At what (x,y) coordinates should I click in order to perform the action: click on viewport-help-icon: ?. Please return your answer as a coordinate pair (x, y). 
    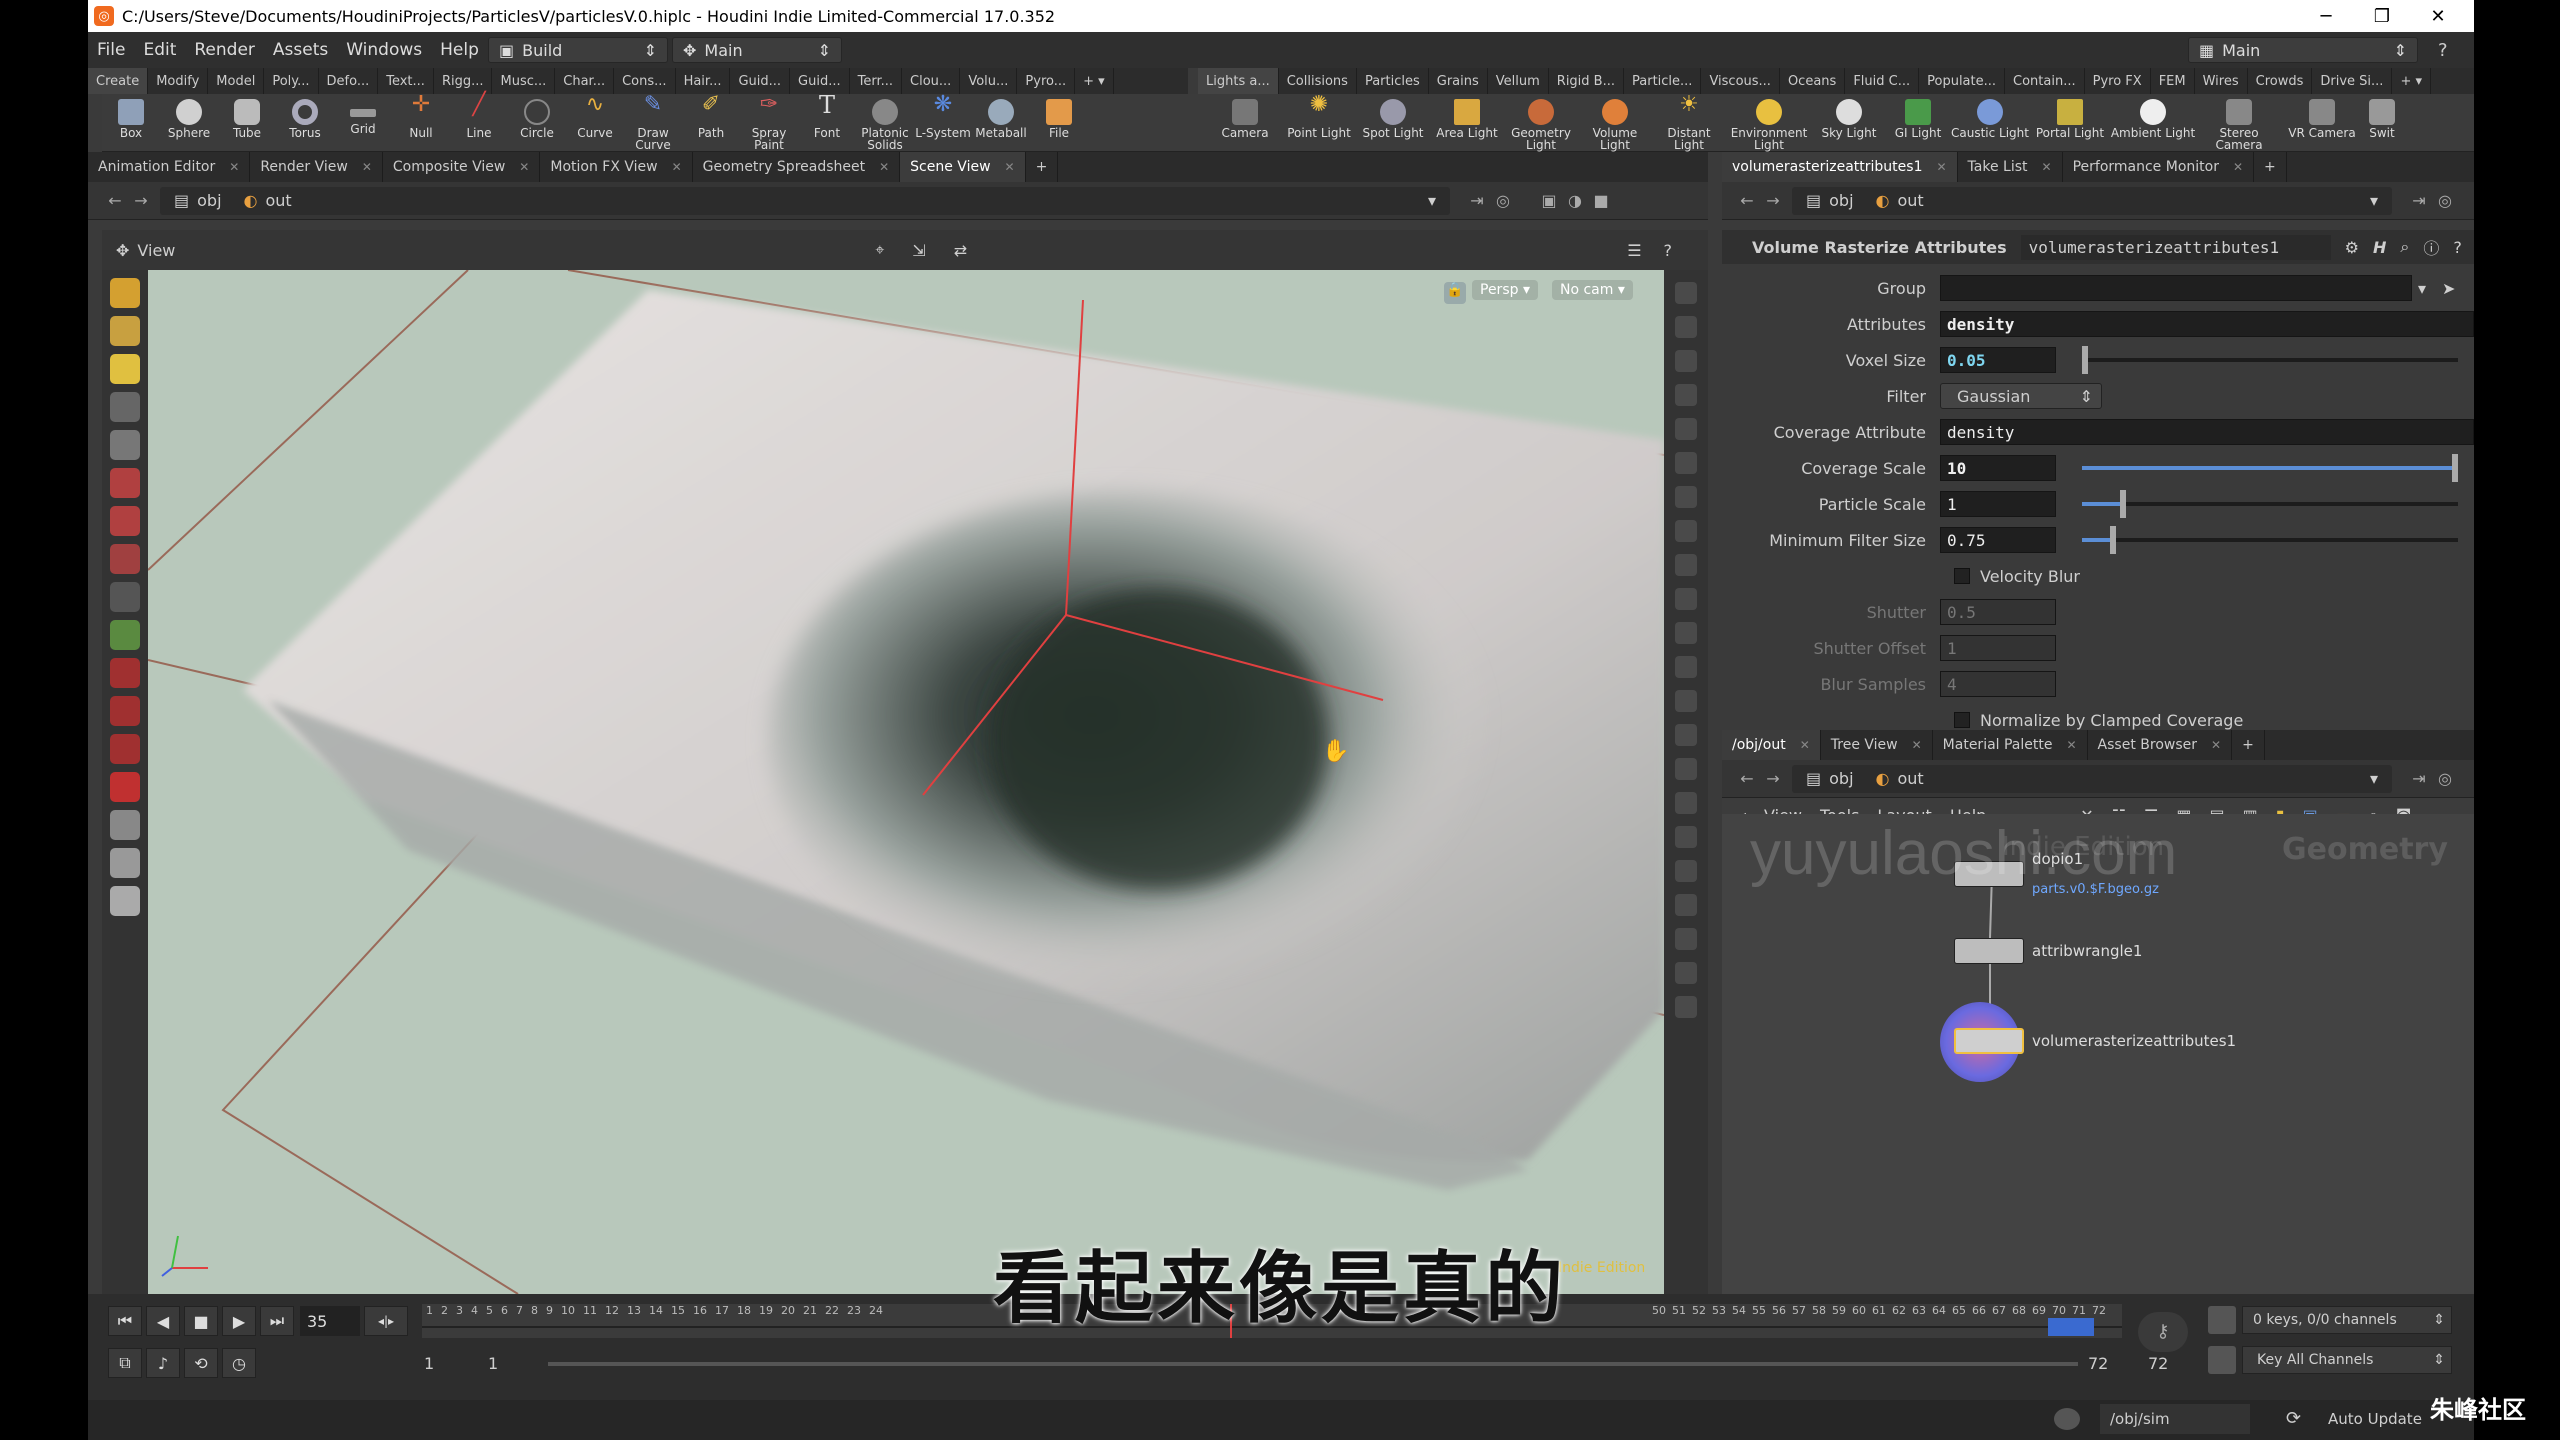
    Looking at the image, I should click on (1668, 250).